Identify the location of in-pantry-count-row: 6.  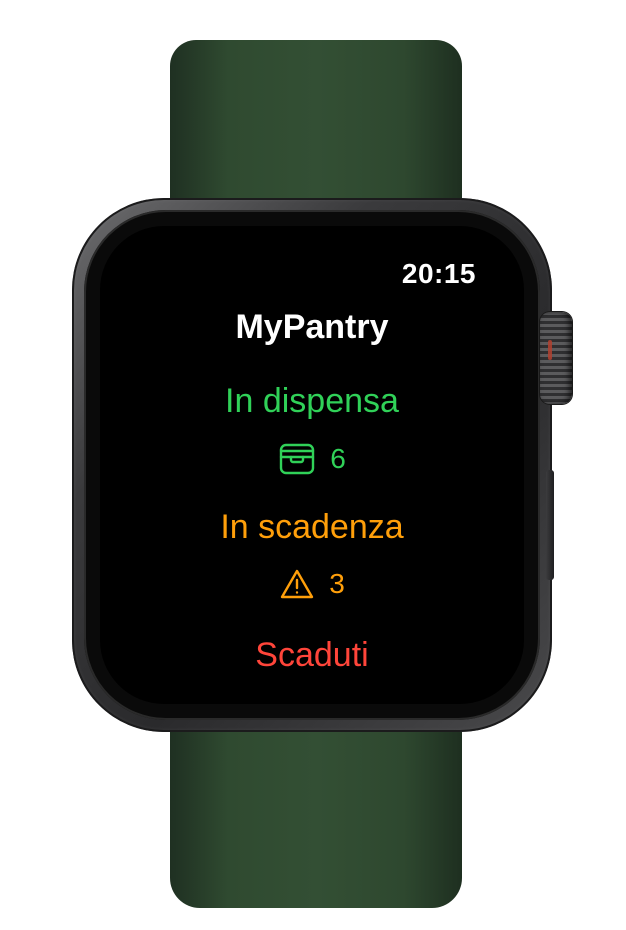
(312, 459).